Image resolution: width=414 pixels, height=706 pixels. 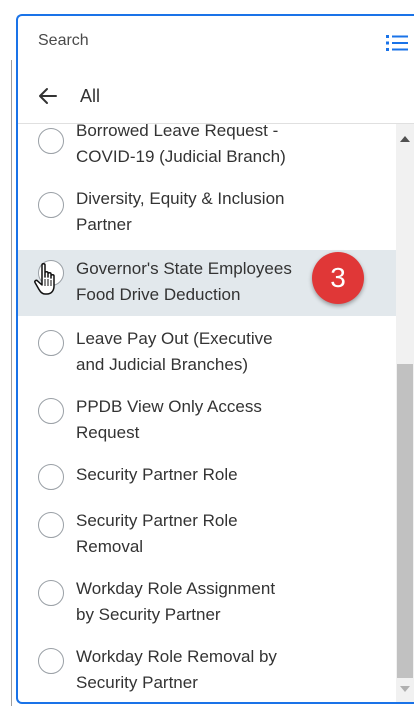 I want to click on list-item-security-partner-role-removal: Security Partner Role Removal, so click(x=208, y=535).